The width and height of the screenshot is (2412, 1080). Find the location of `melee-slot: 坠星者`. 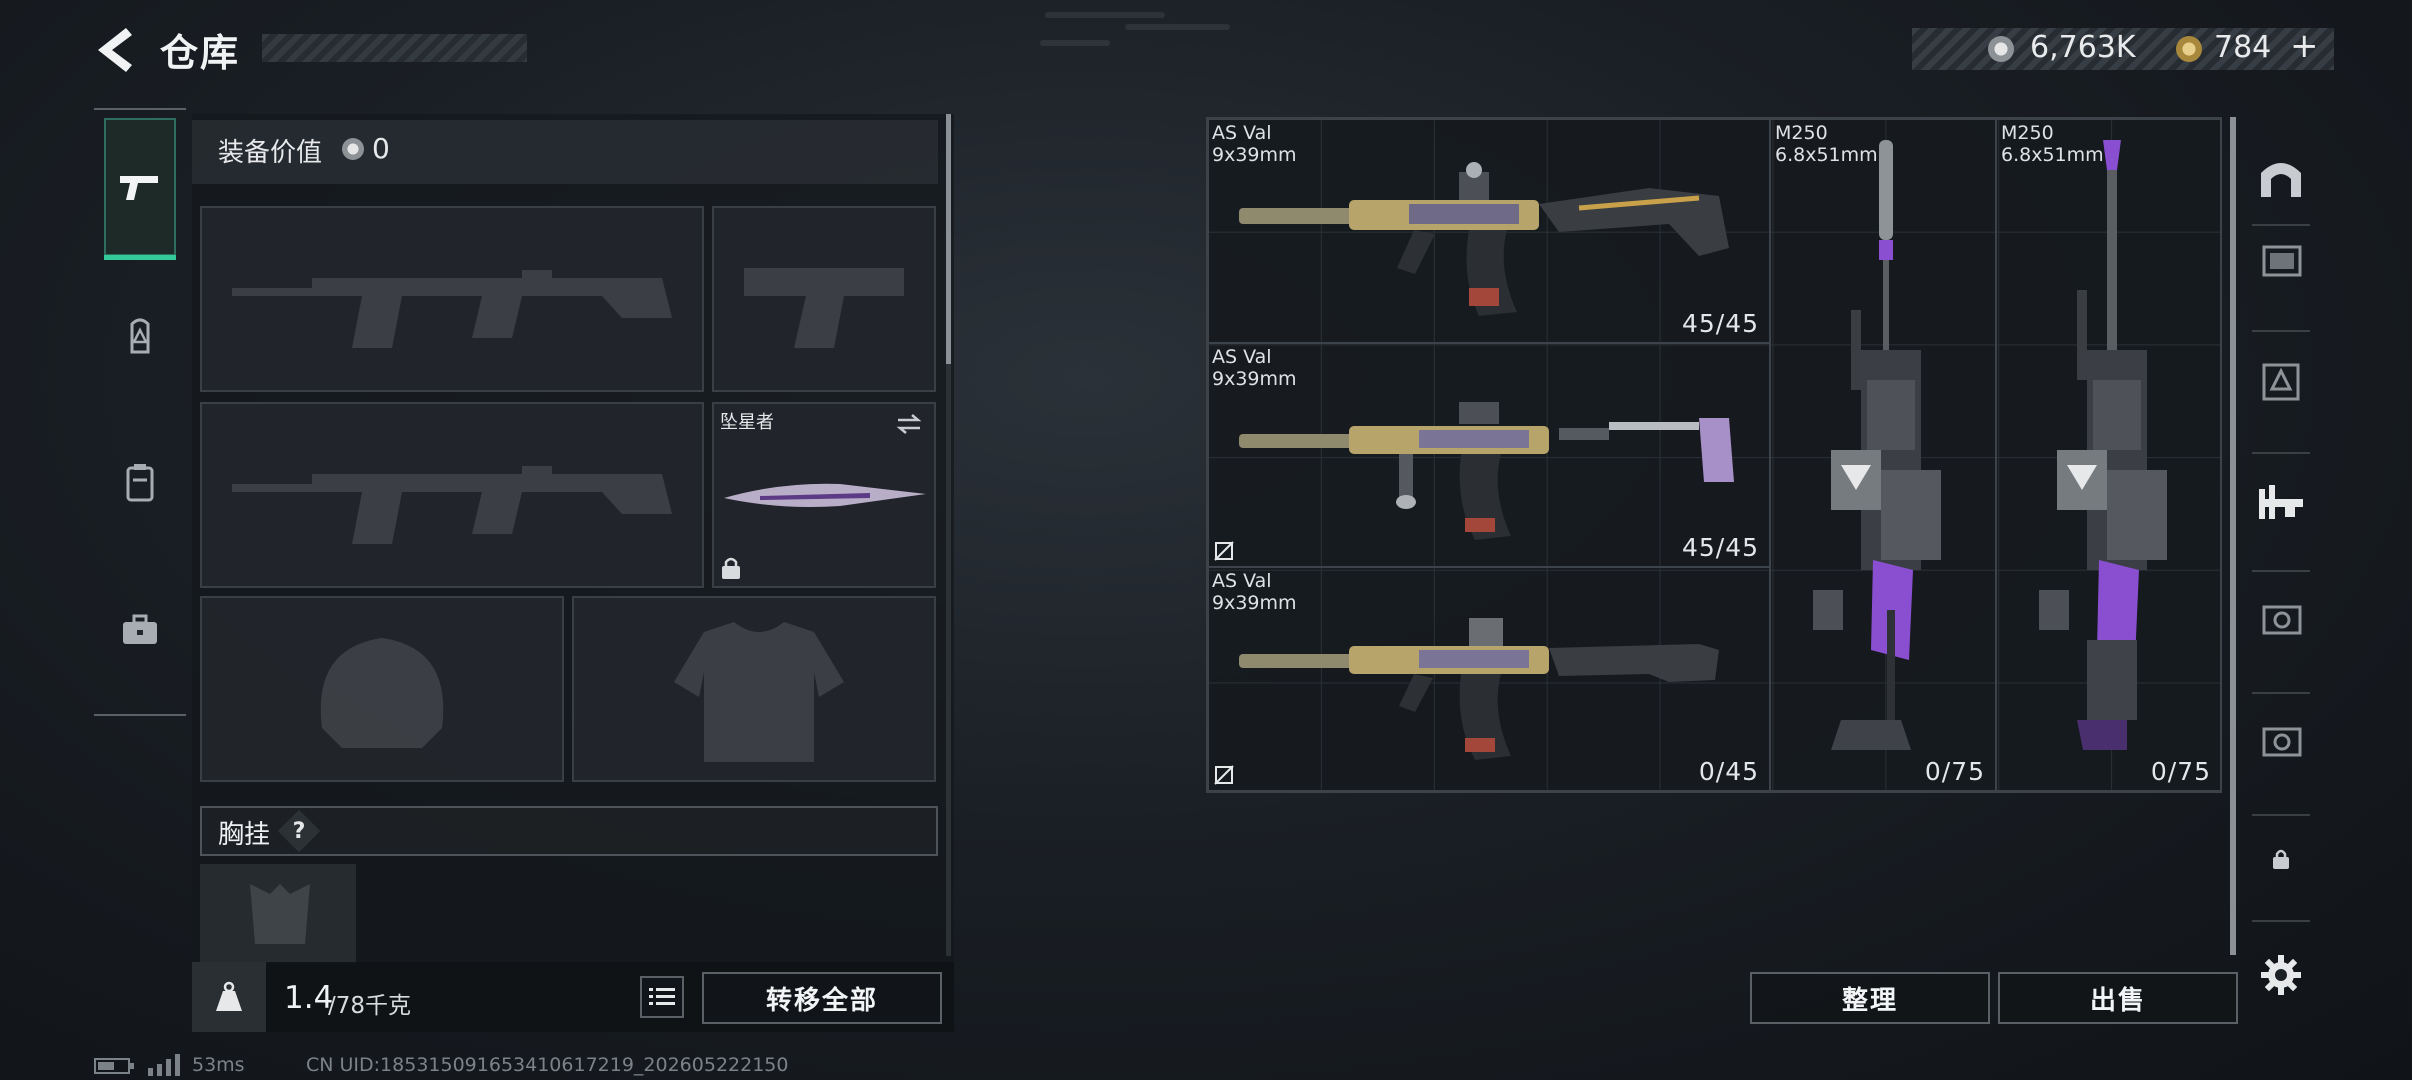

melee-slot: 坠星者 is located at coordinates (824, 495).